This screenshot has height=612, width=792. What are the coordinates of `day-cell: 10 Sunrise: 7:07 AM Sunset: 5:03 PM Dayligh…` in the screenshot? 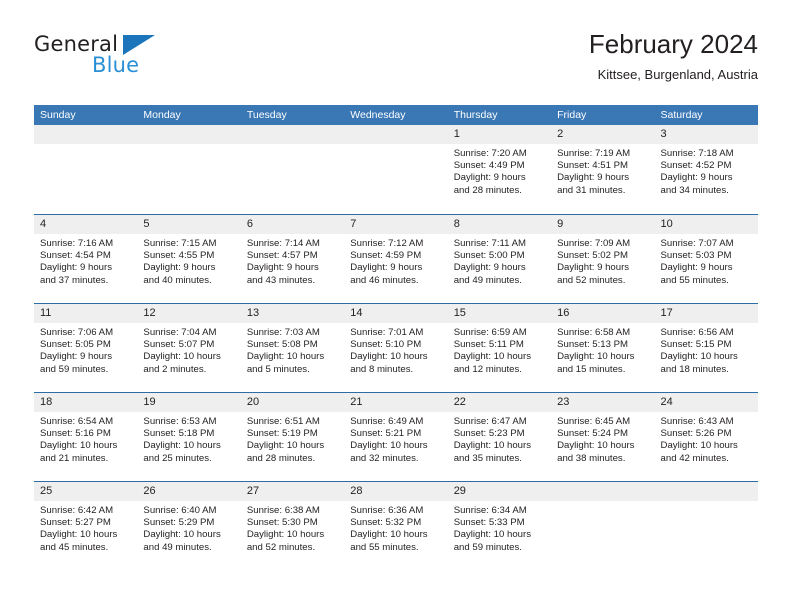 It's located at (706, 259).